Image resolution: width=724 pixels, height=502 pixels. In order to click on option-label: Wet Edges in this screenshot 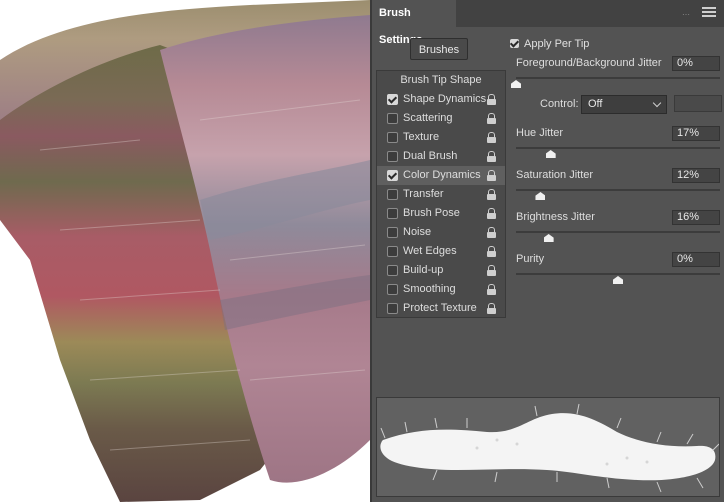, I will do `click(430, 251)`.